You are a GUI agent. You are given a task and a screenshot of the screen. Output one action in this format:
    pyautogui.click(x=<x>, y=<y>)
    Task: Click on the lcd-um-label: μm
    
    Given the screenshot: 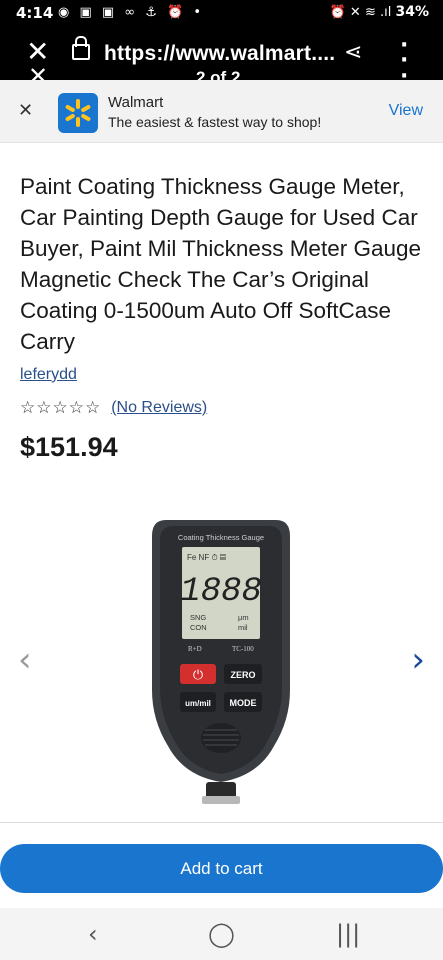 What is the action you would take?
    pyautogui.click(x=243, y=617)
    